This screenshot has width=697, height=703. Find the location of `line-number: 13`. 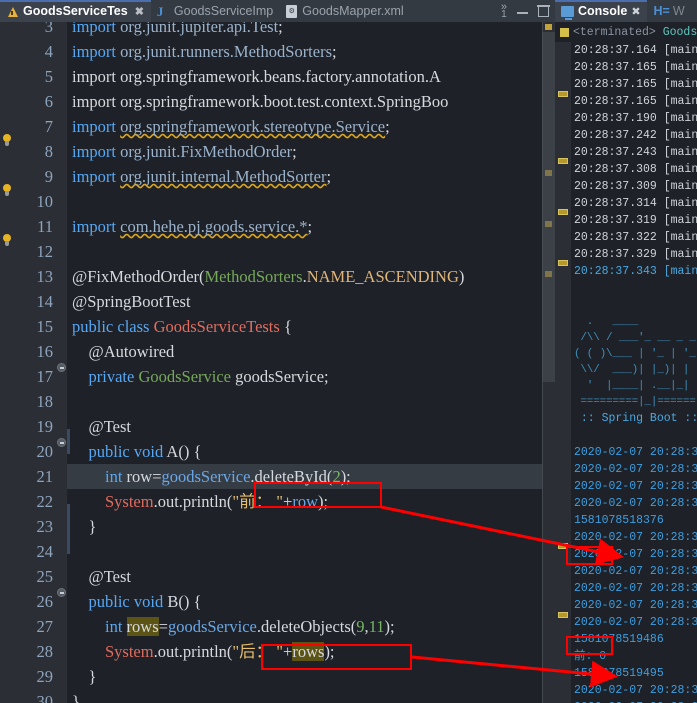

line-number: 13 is located at coordinates (45, 276).